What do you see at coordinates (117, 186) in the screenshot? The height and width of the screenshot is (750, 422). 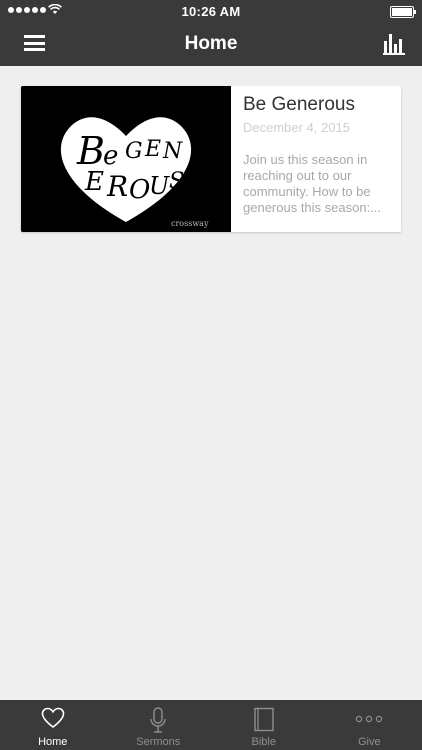 I see `art-letter: R` at bounding box center [117, 186].